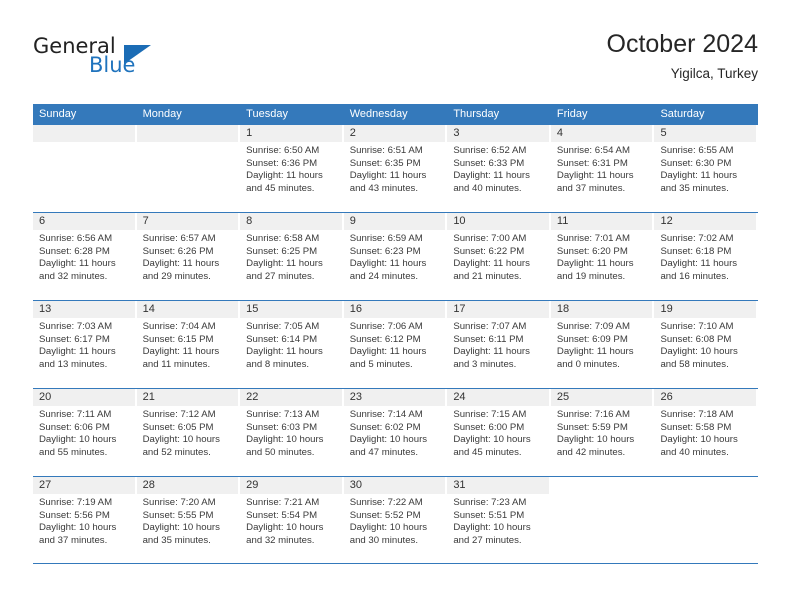 The image size is (792, 612). Describe the element at coordinates (145, 221) in the screenshot. I see `day-number: 7` at that location.